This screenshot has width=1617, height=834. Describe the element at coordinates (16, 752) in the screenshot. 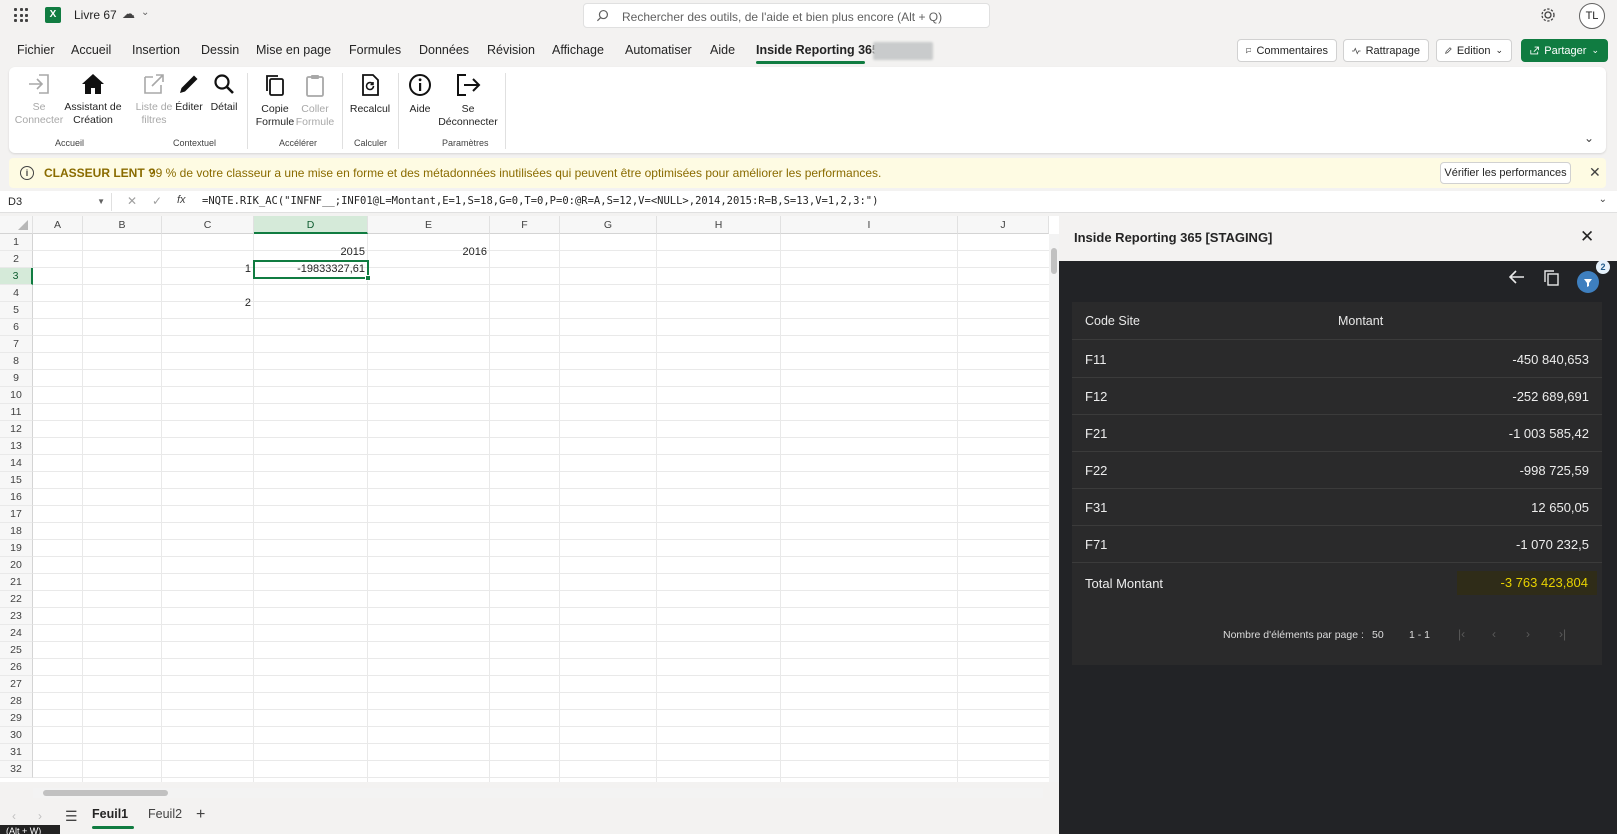

I see `row-header-31: 31` at that location.